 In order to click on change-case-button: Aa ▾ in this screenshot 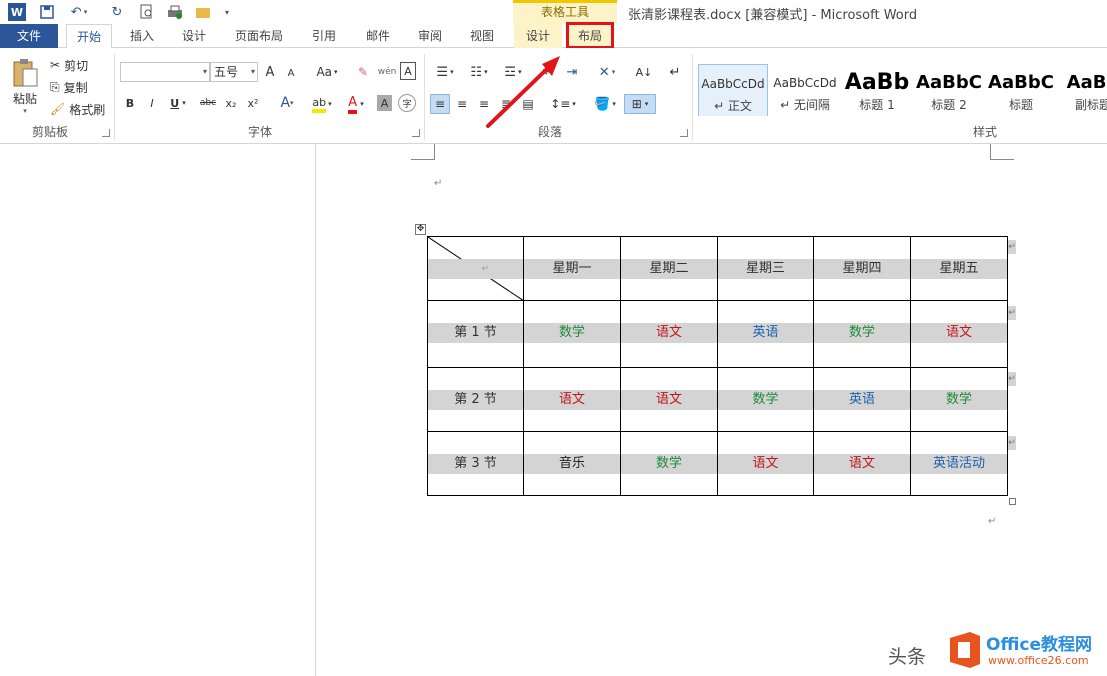, I will do `click(327, 72)`.